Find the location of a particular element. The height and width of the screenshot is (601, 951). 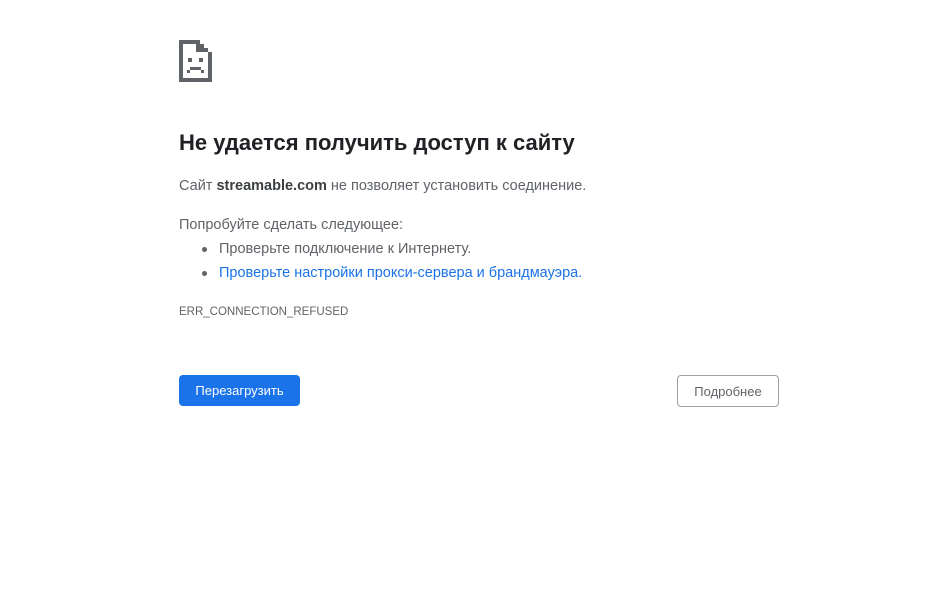

summary-prefix: Сайт is located at coordinates (198, 186).